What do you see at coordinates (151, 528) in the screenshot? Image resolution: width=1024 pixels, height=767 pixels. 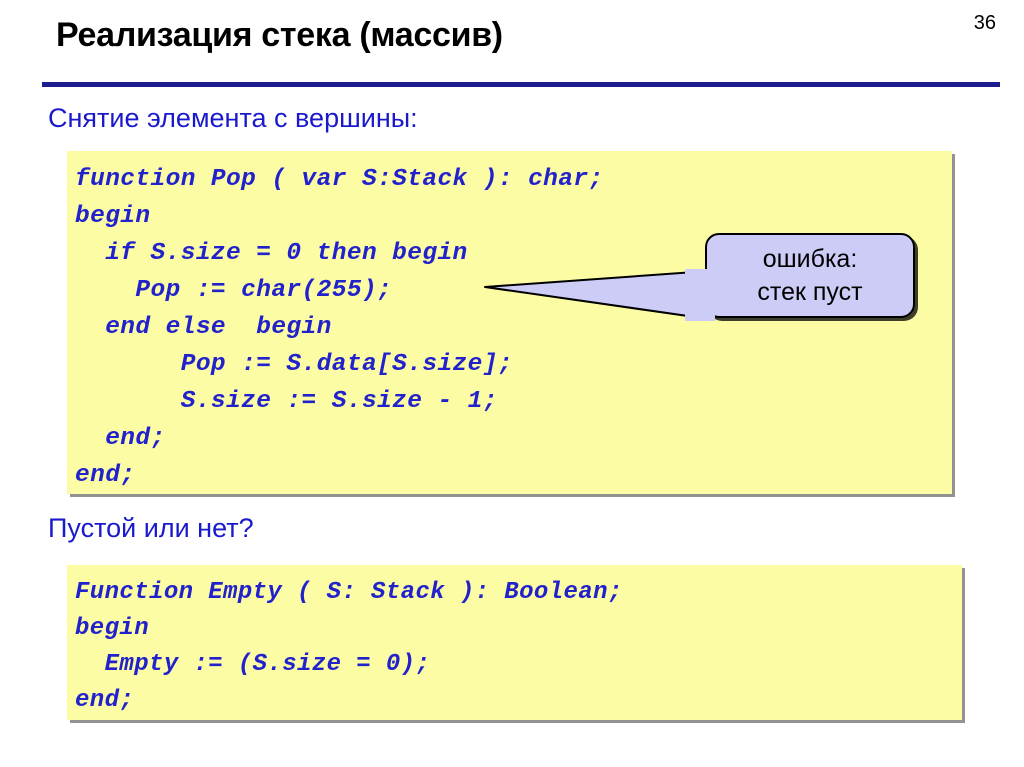 I see `section-caption-empty: Пустой или нет?` at bounding box center [151, 528].